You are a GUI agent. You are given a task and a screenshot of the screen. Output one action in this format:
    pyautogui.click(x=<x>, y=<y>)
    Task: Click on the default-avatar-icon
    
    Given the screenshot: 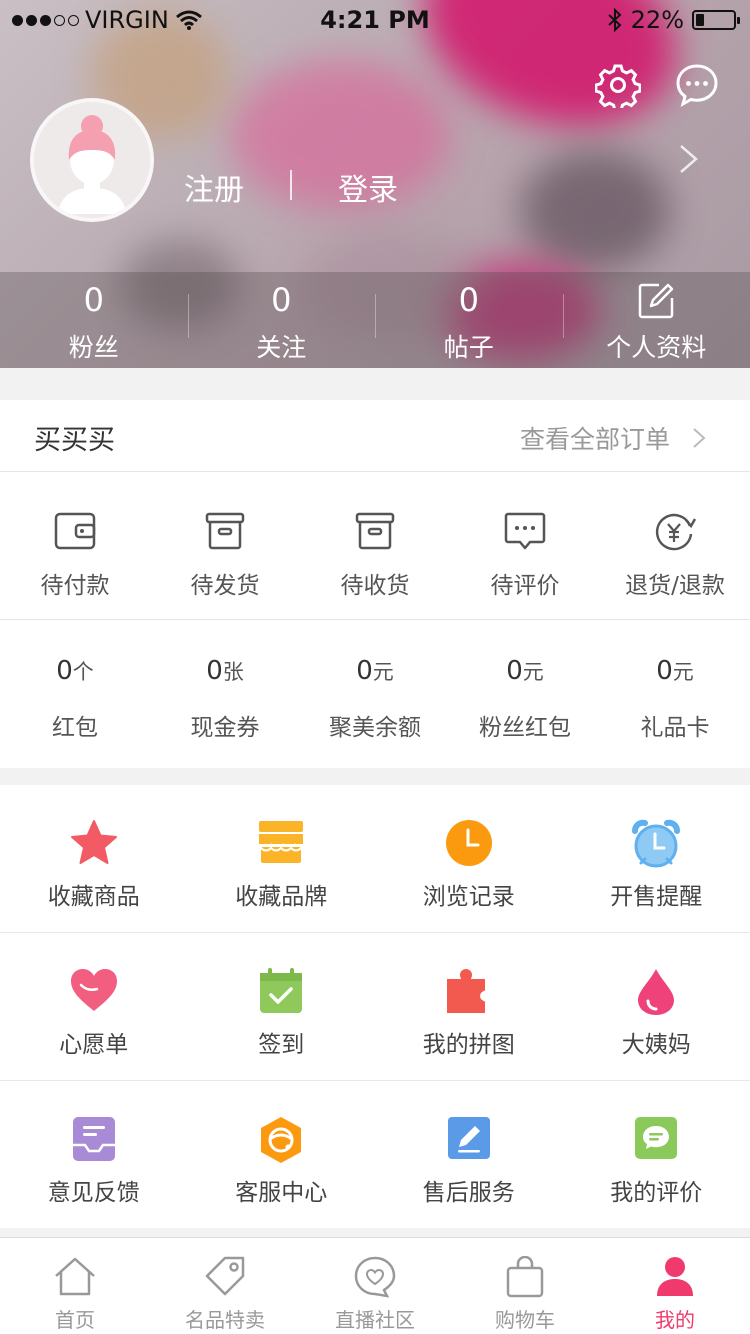 What is the action you would take?
    pyautogui.click(x=92, y=160)
    